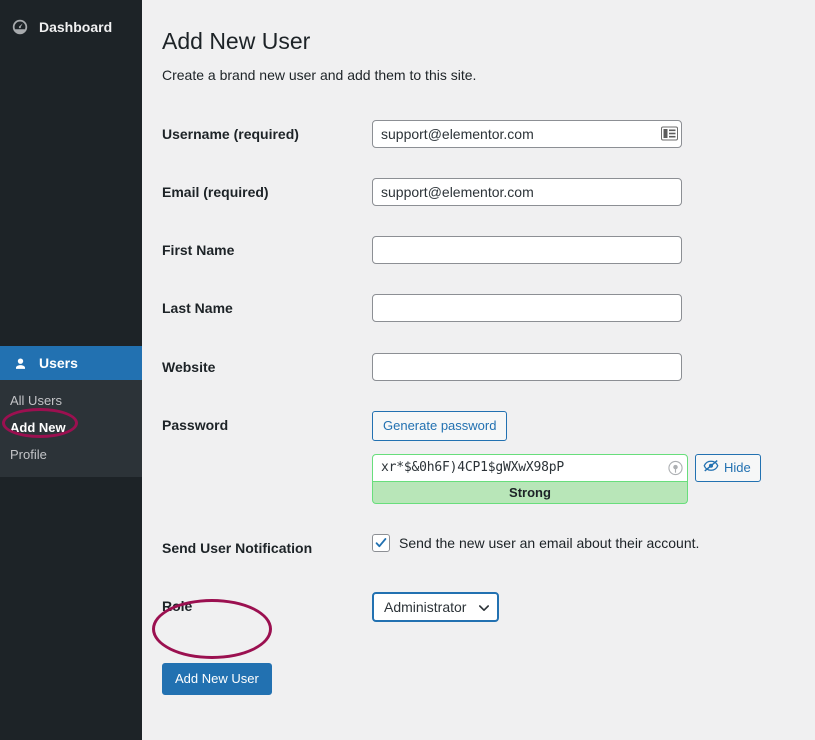 Image resolution: width=815 pixels, height=740 pixels. I want to click on form-row-role: Role Administrator, so click(478, 607).